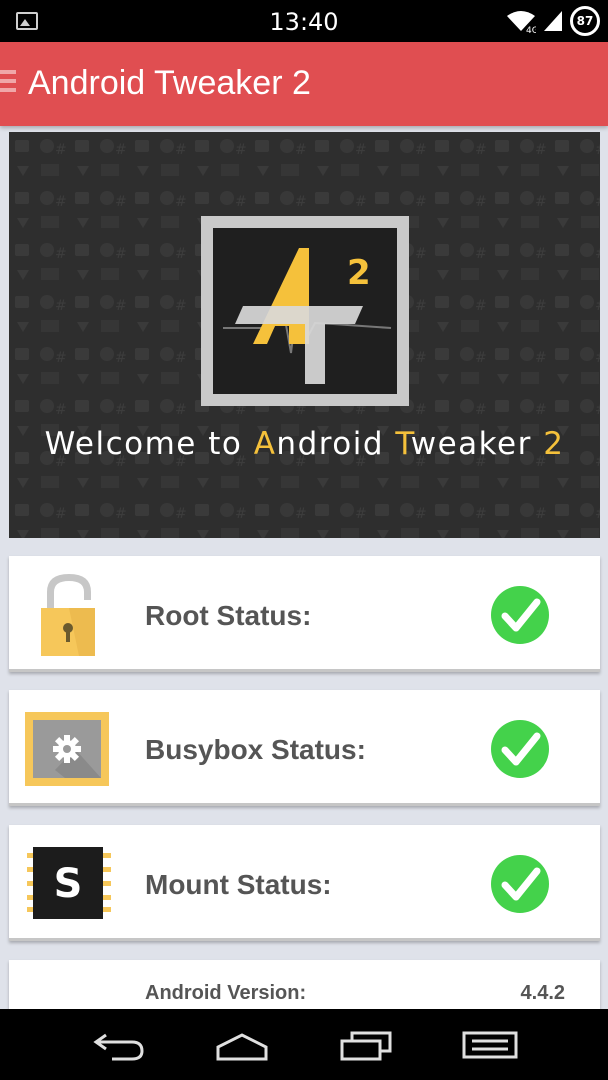 The width and height of the screenshot is (608, 1080). Describe the element at coordinates (238, 884) in the screenshot. I see `mount-status-label: Mount Status:` at that location.